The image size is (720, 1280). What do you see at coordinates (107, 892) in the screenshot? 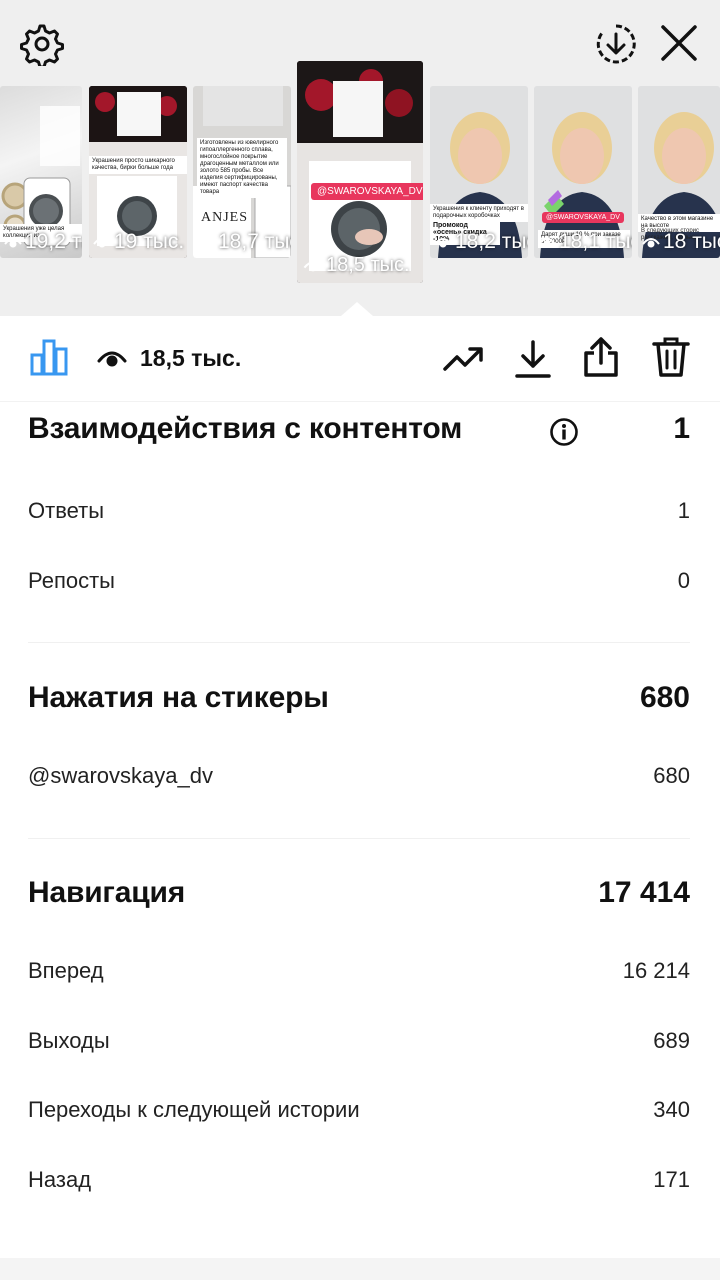
I see `navigation-title: Навигация` at bounding box center [107, 892].